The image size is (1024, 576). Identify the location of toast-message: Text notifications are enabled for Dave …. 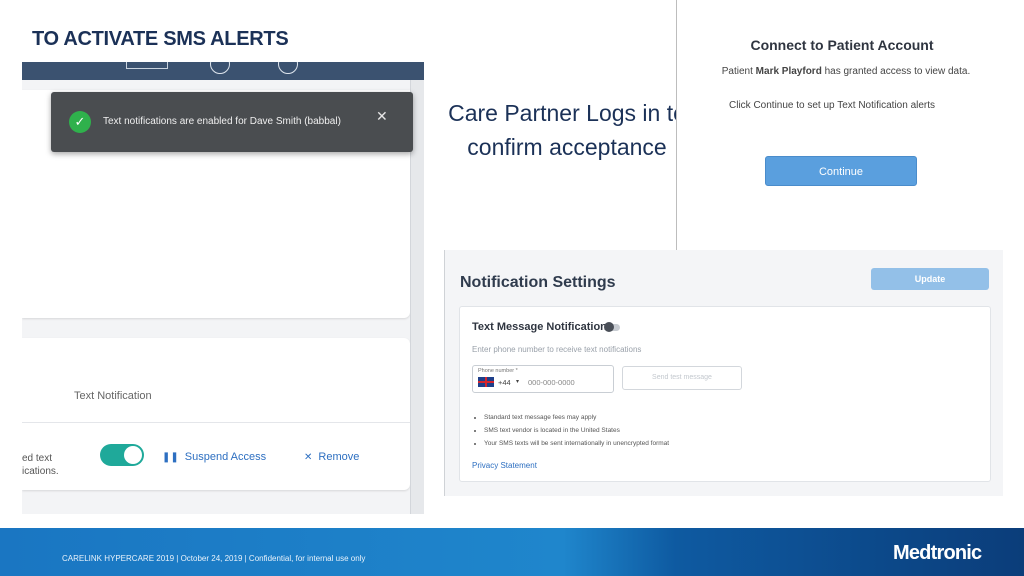
(222, 121).